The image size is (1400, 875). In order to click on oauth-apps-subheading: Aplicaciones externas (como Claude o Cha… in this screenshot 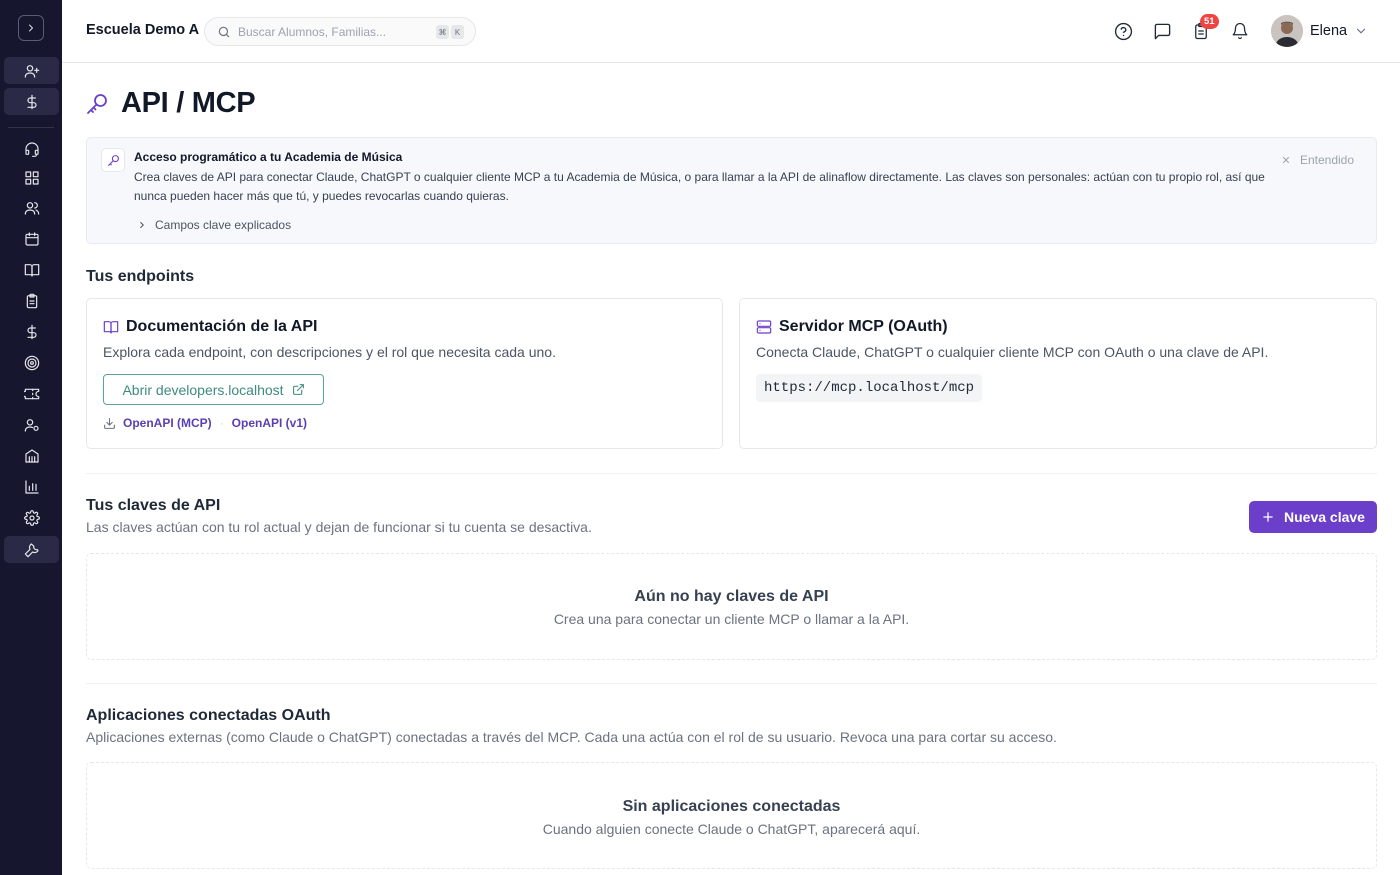, I will do `click(571, 737)`.